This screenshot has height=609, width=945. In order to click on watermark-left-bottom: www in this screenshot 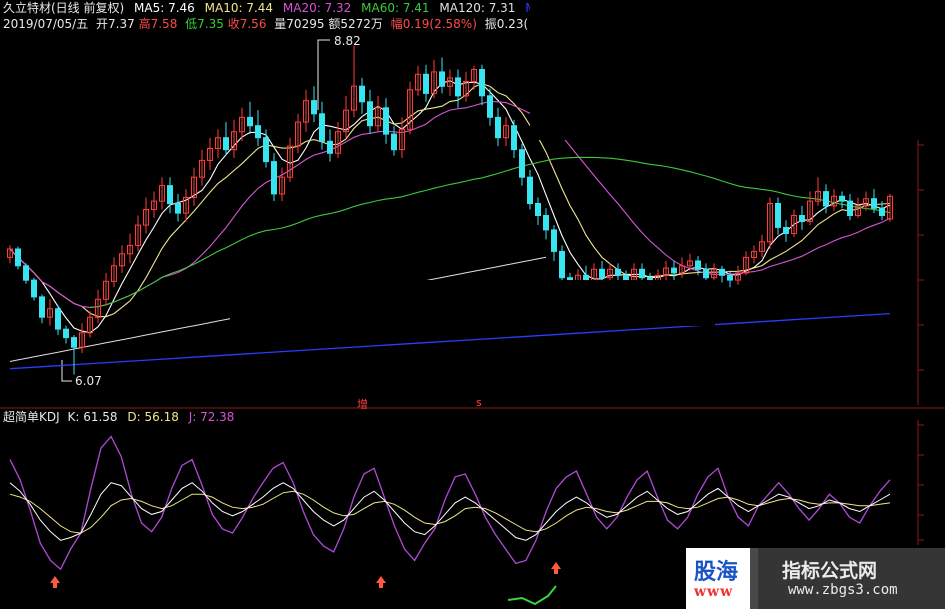, I will do `click(714, 592)`.